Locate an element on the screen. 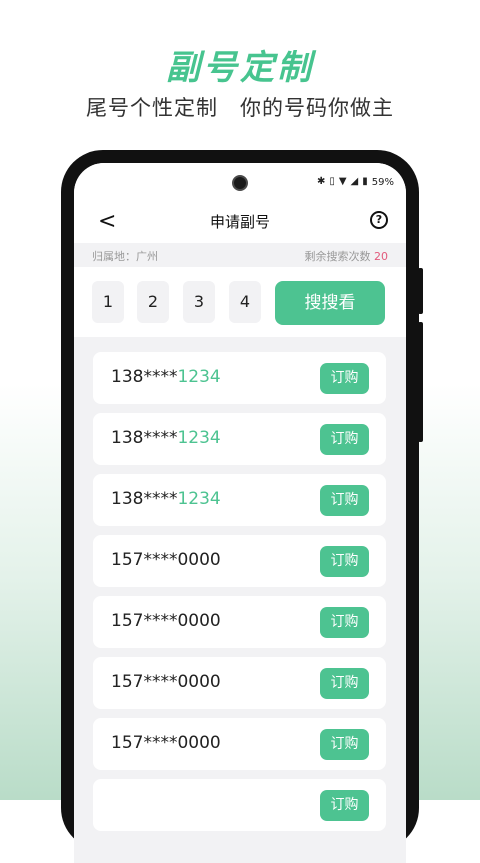 This screenshot has width=480, height=863. remaining-count: 20 is located at coordinates (381, 256).